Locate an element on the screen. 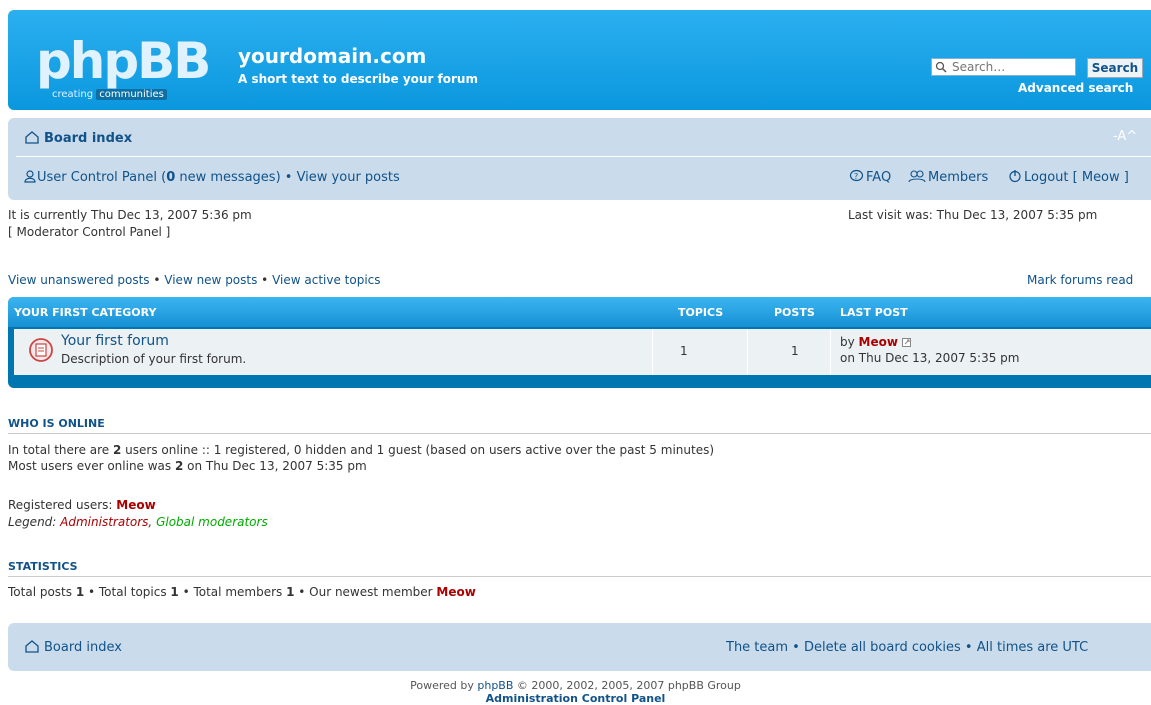  last-post-by: by is located at coordinates (849, 342).